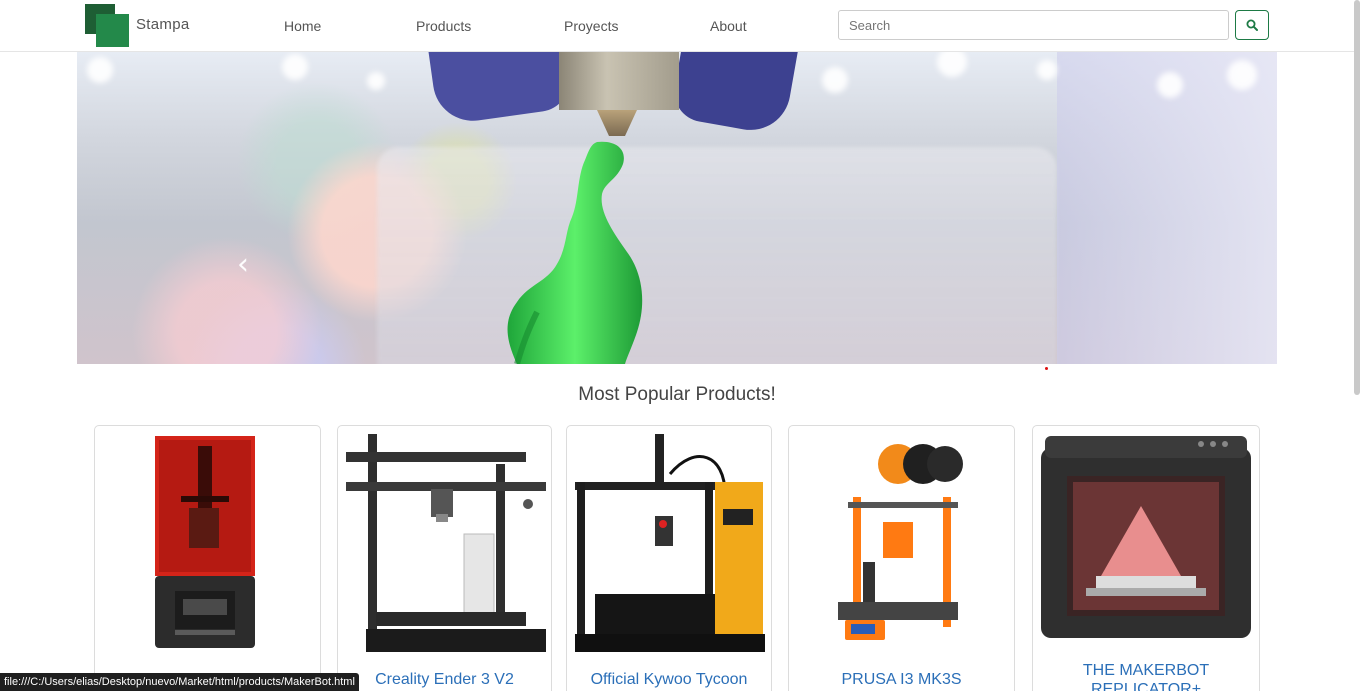  Describe the element at coordinates (680, 26) in the screenshot. I see `navbar: Stampa Home Products Proyects About` at that location.